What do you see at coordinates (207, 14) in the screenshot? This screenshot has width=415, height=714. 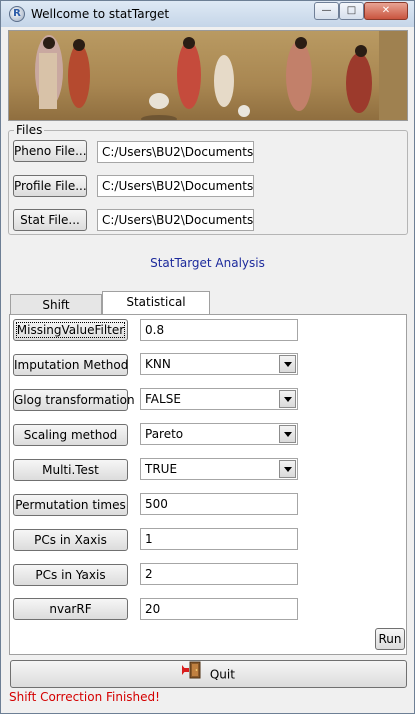 I see `title-bar: R Wellcome to statTarget — □ ✕` at bounding box center [207, 14].